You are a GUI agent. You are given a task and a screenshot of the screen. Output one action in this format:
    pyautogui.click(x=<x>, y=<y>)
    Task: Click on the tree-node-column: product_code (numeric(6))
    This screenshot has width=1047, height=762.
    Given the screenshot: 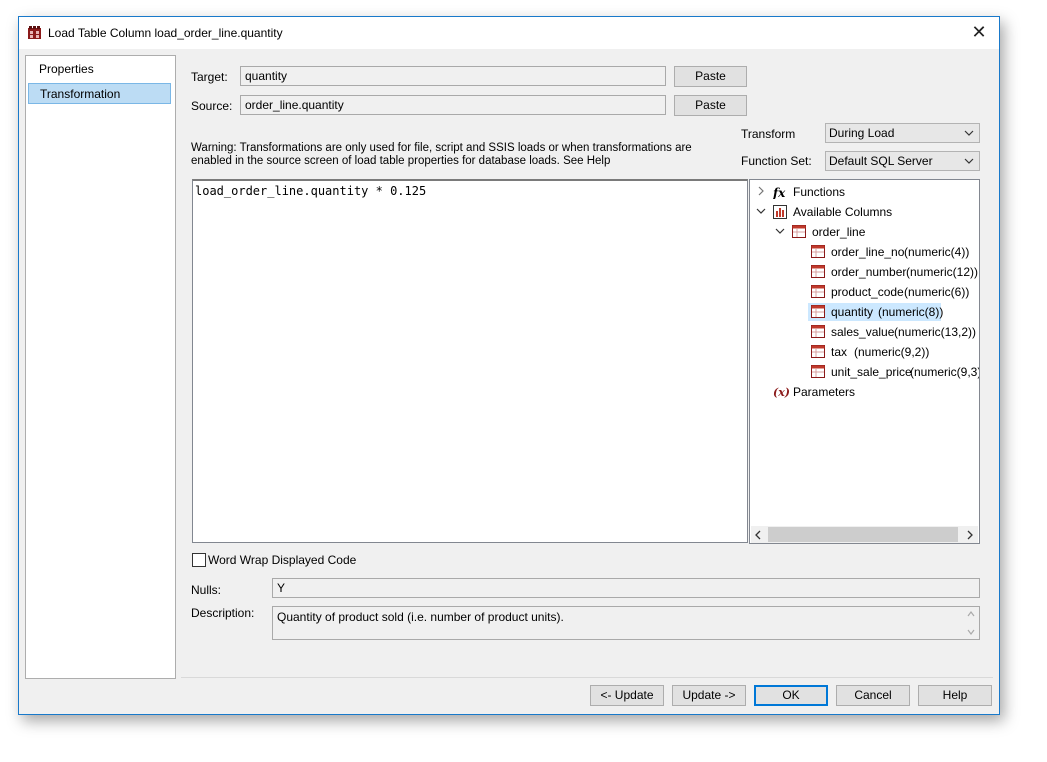 What is the action you would take?
    pyautogui.click(x=864, y=292)
    